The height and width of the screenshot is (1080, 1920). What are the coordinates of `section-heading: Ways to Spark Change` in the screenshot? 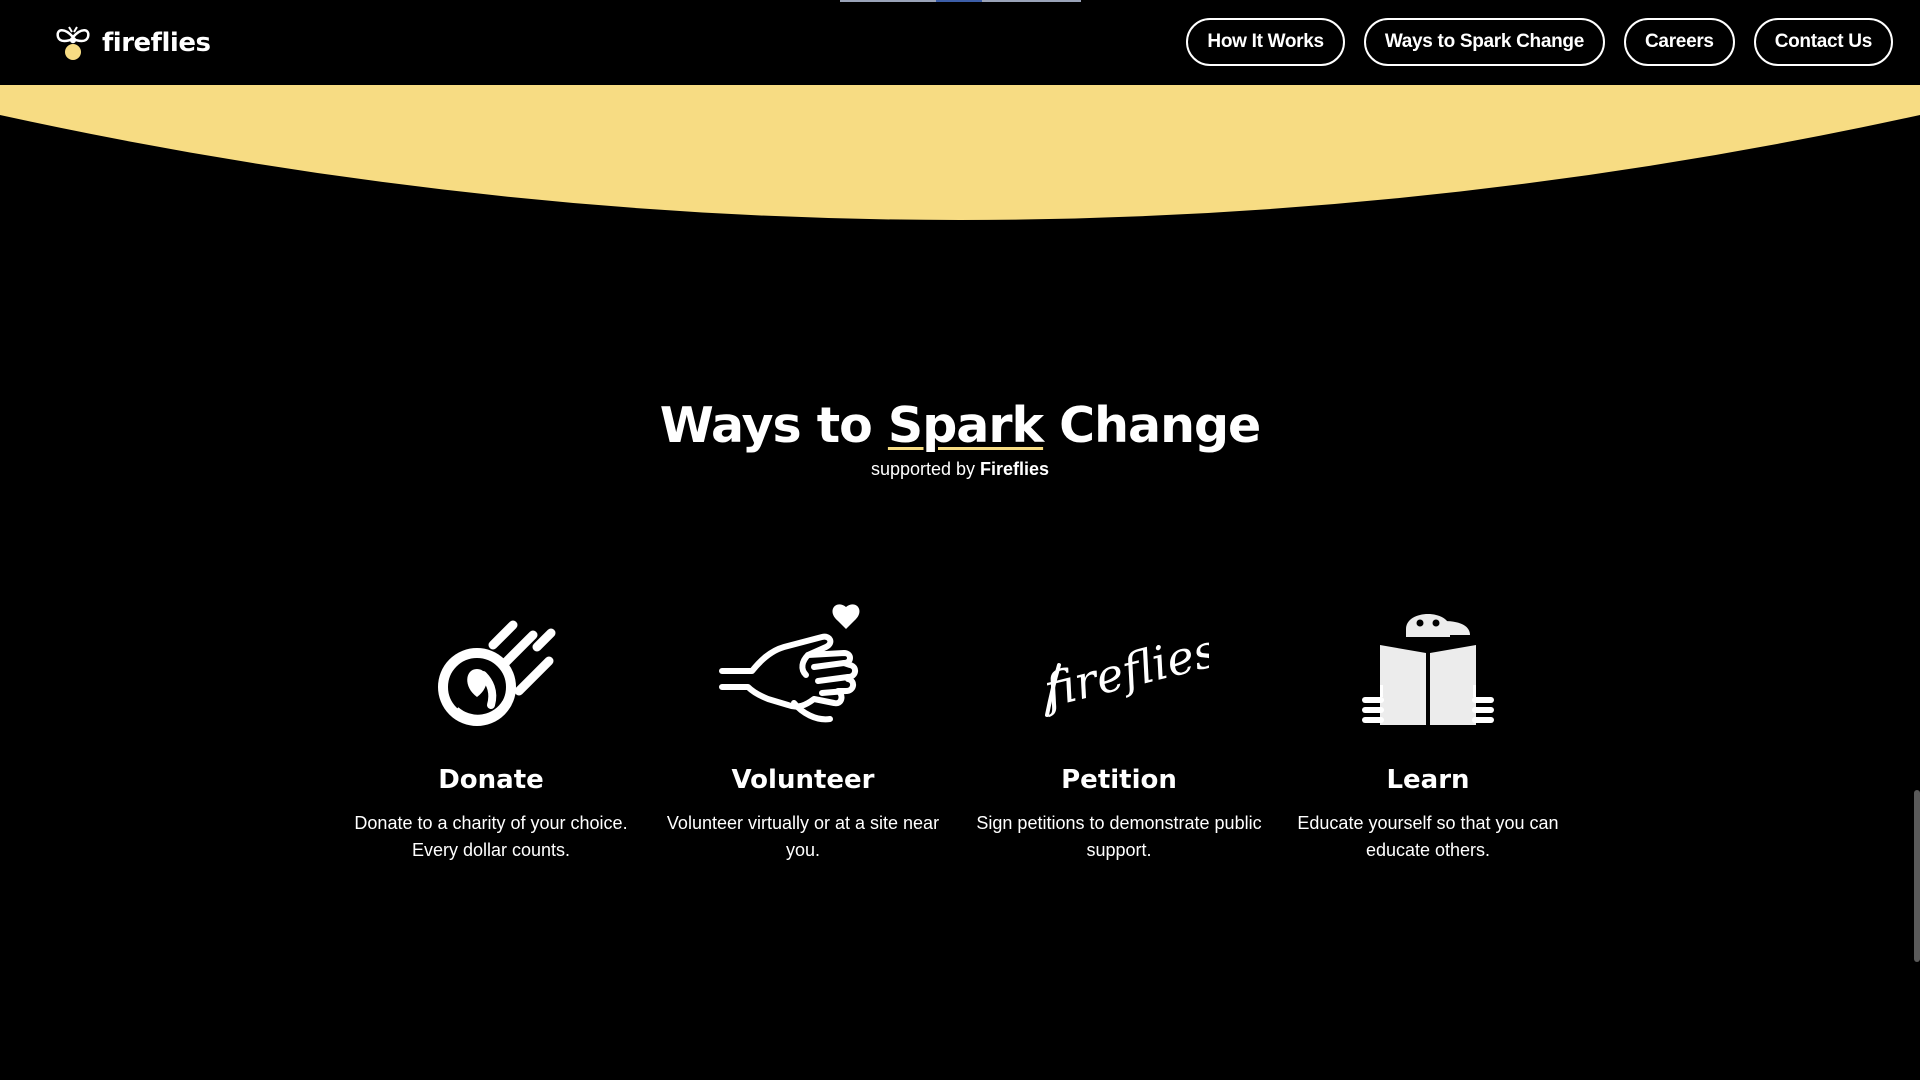 It's located at (960, 426).